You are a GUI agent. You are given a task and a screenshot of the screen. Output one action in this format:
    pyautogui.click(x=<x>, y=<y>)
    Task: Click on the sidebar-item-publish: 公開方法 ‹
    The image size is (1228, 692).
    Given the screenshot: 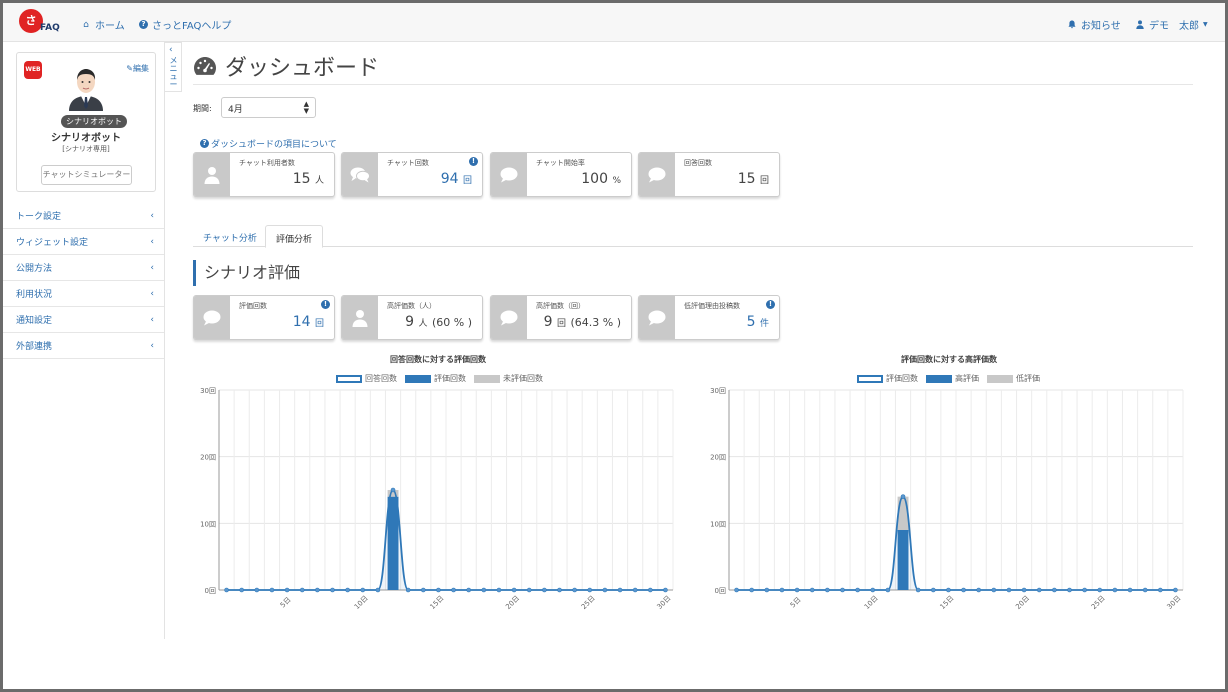 What is the action you would take?
    pyautogui.click(x=83, y=268)
    